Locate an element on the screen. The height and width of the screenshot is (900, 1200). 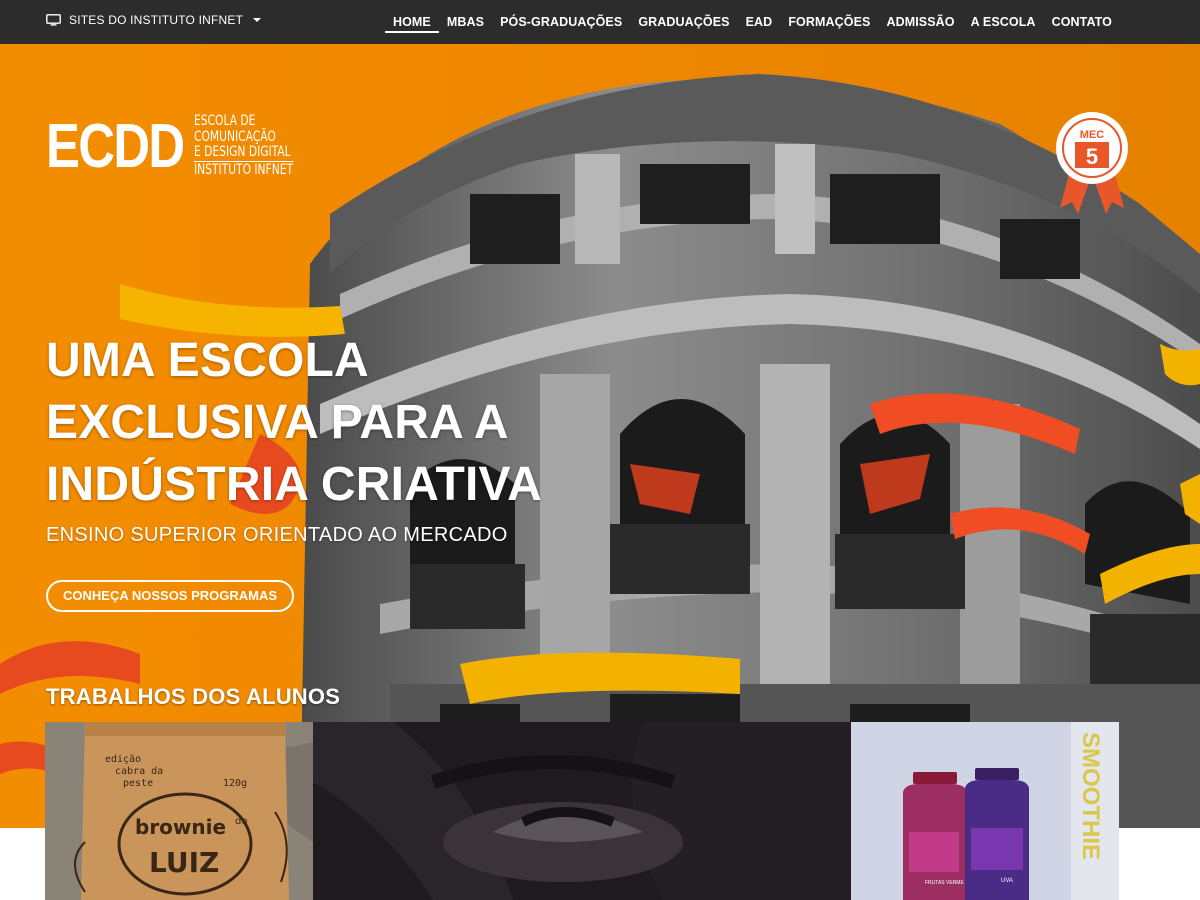
smoothie-tag-2: UVA is located at coordinates (1007, 881).